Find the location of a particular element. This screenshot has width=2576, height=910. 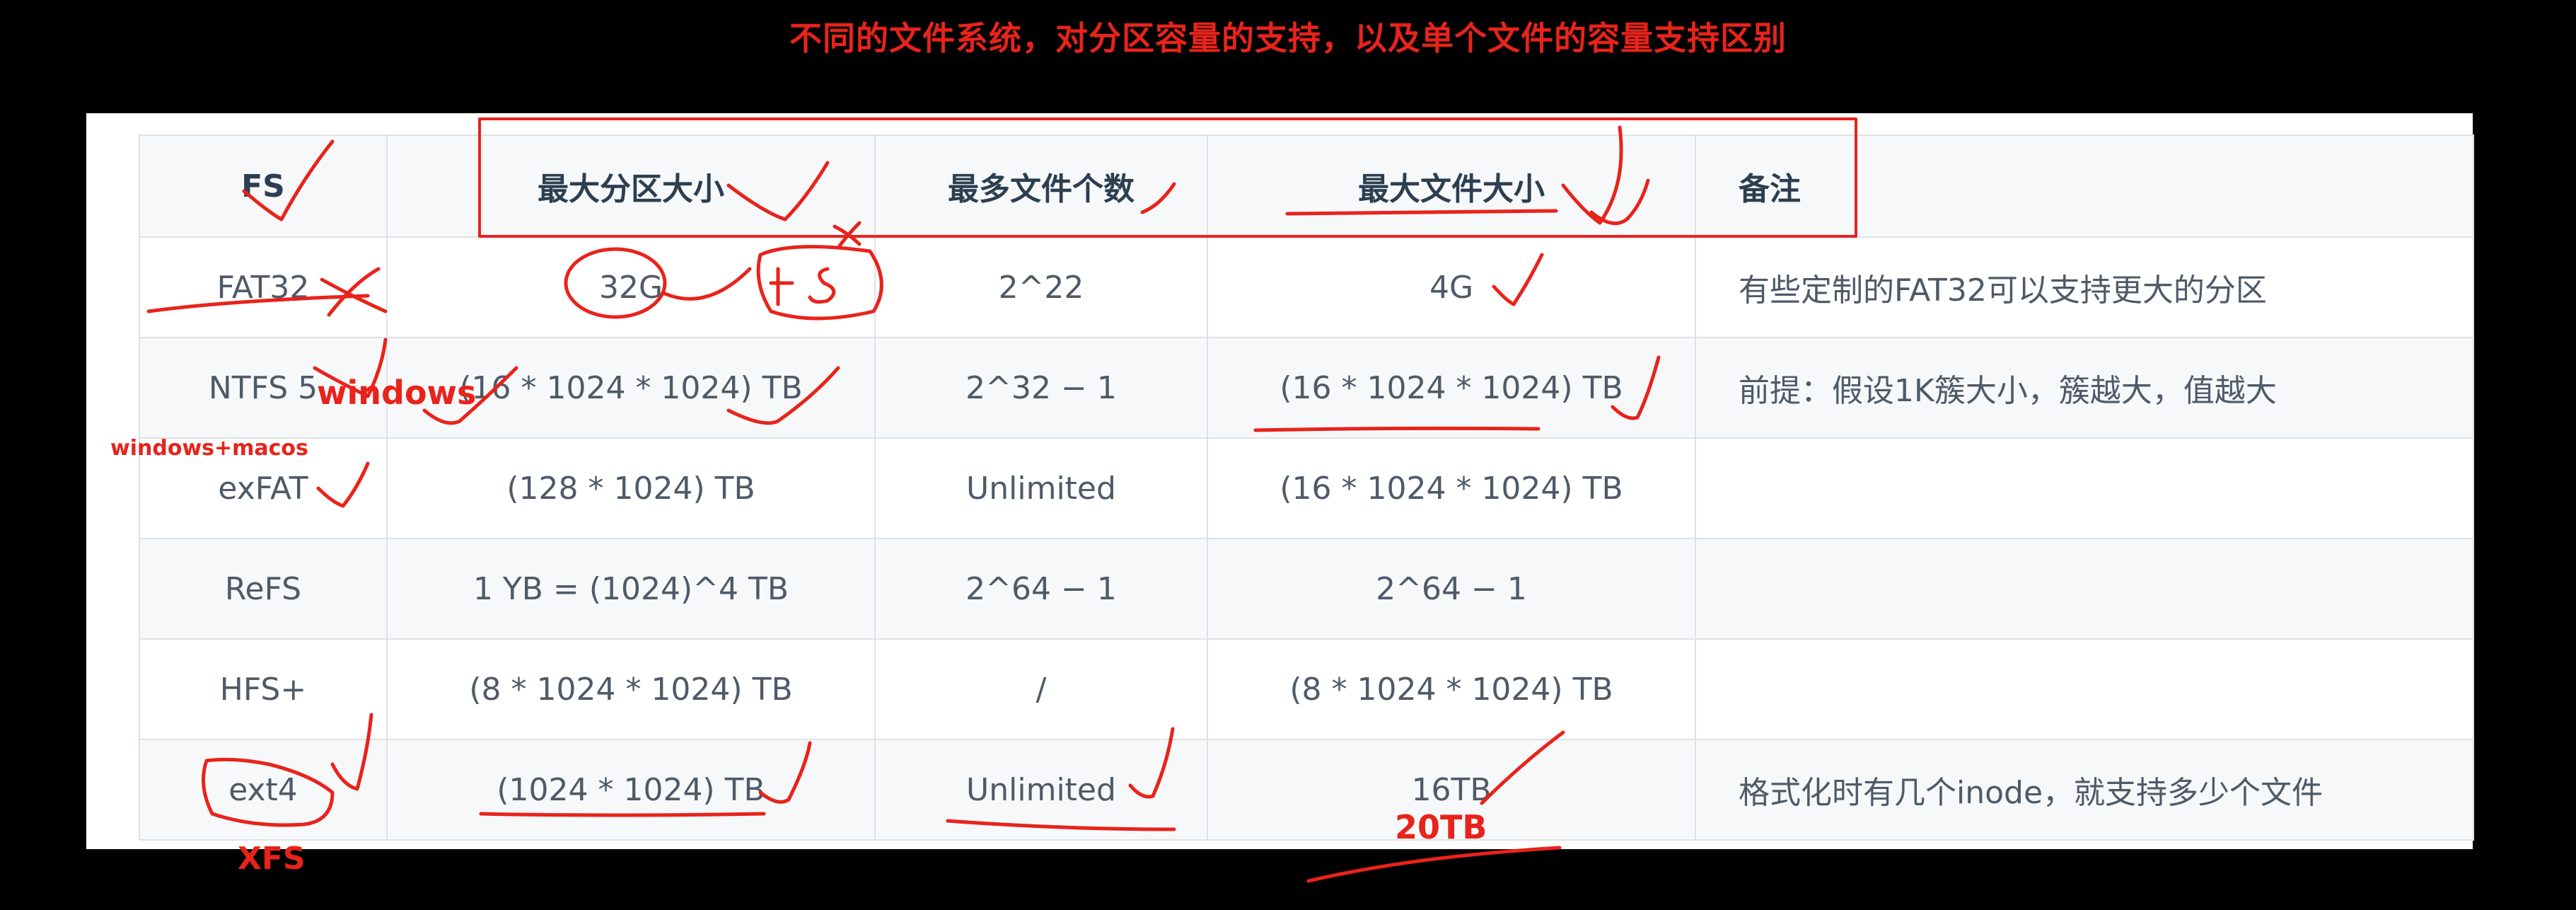

annotation-xfs: XFS is located at coordinates (272, 859).